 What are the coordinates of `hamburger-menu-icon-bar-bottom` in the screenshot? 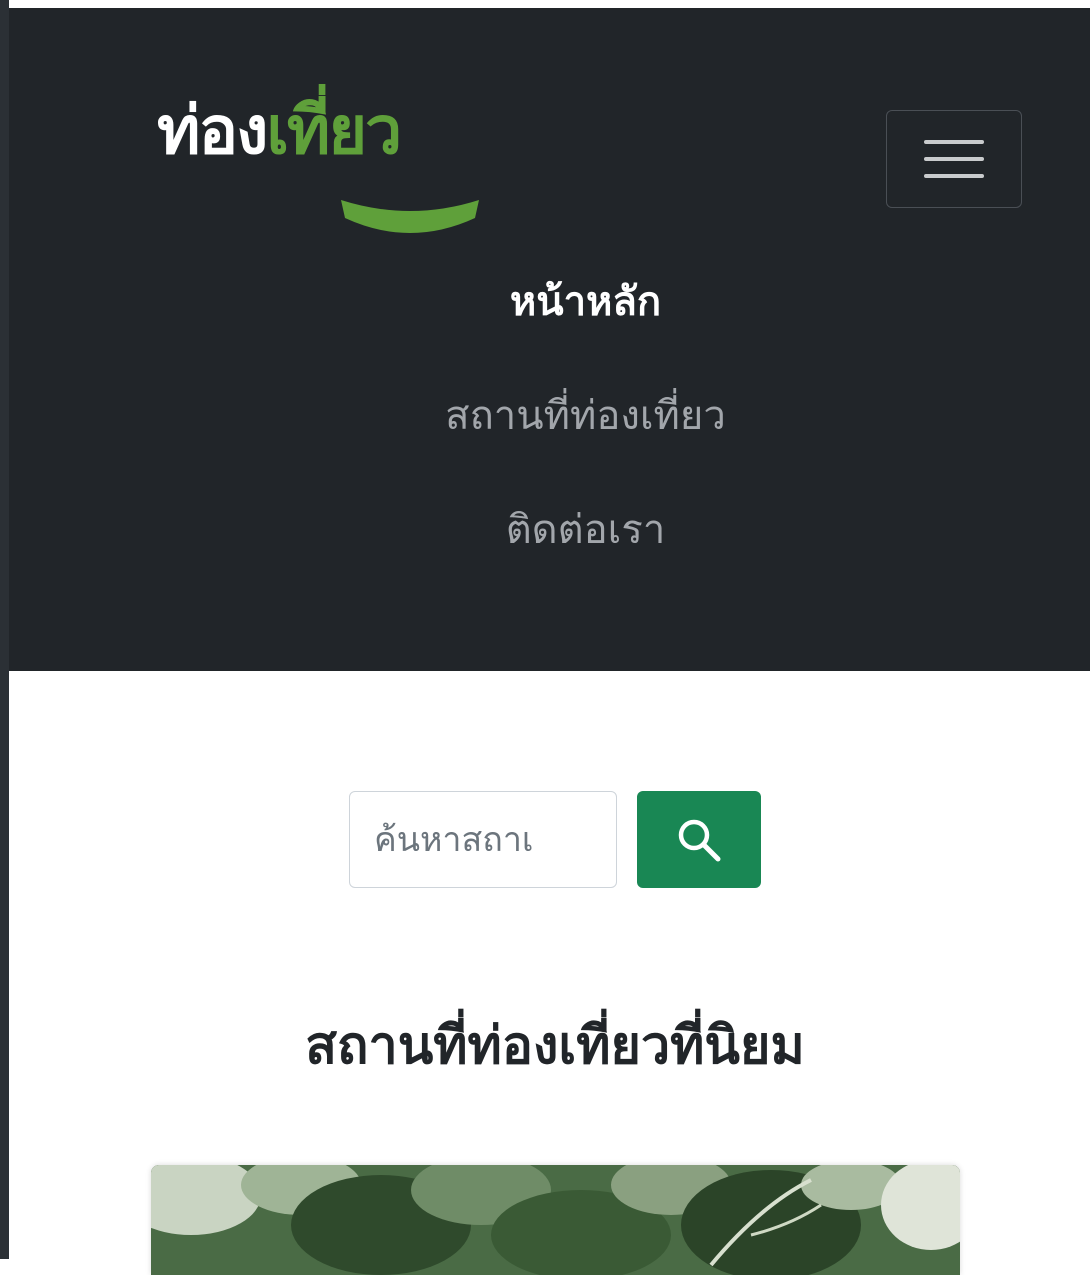 It's located at (954, 176).